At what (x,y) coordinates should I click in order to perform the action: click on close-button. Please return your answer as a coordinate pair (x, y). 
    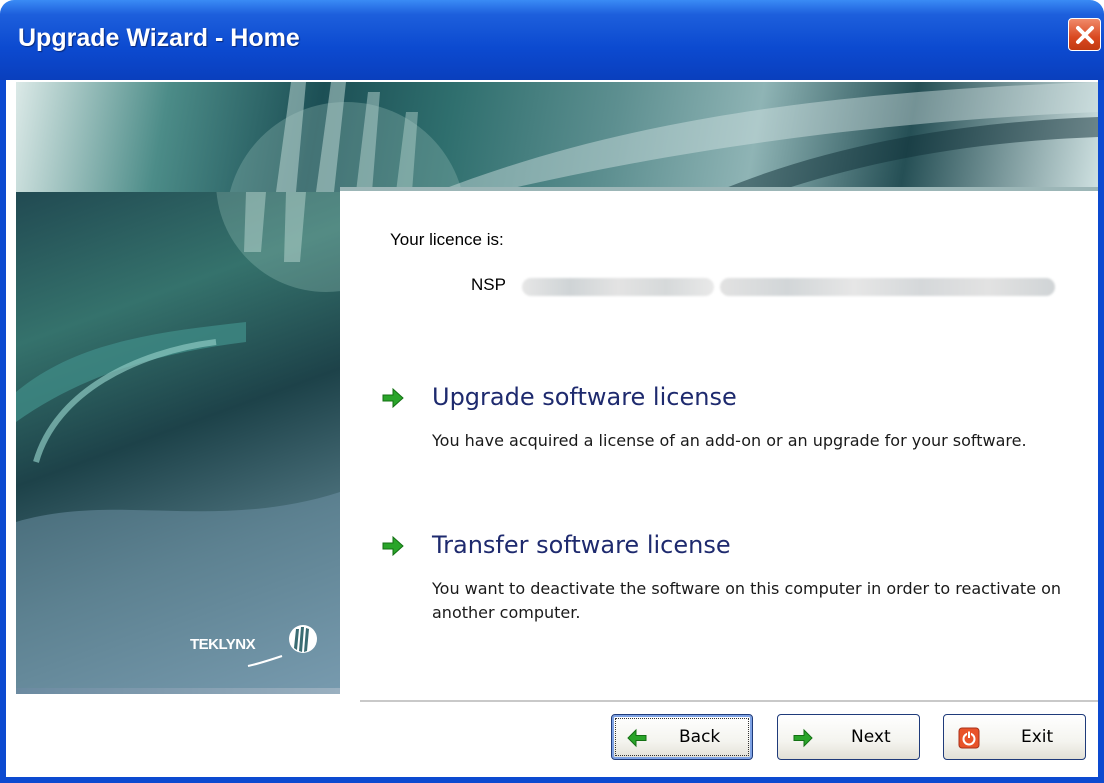
    Looking at the image, I should click on (1084, 34).